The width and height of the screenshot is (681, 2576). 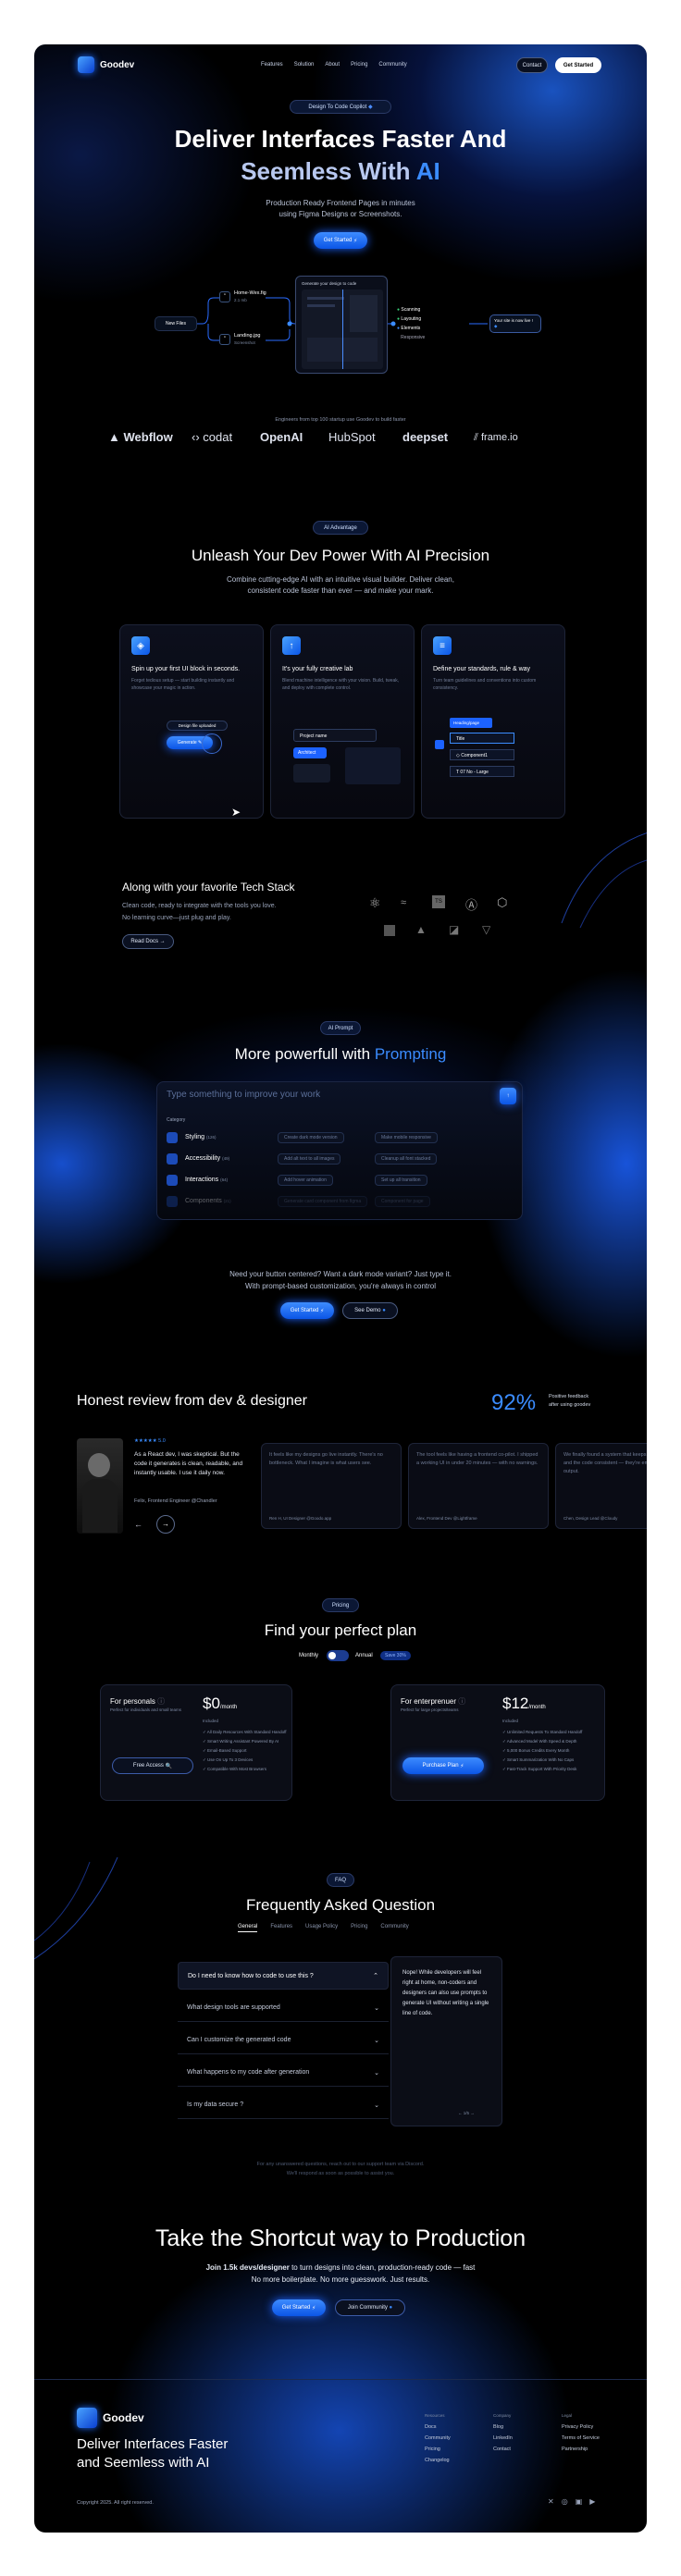 What do you see at coordinates (482, 738) in the screenshot?
I see `title-layer: Title` at bounding box center [482, 738].